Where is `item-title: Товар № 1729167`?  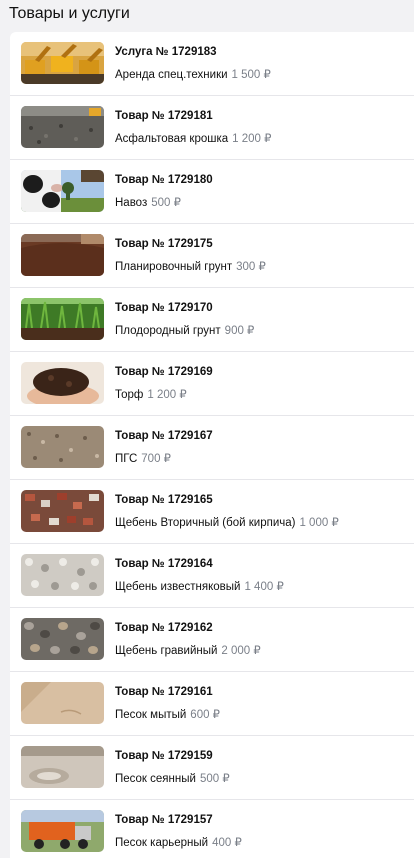
item-title: Товар № 1729167 is located at coordinates (164, 436).